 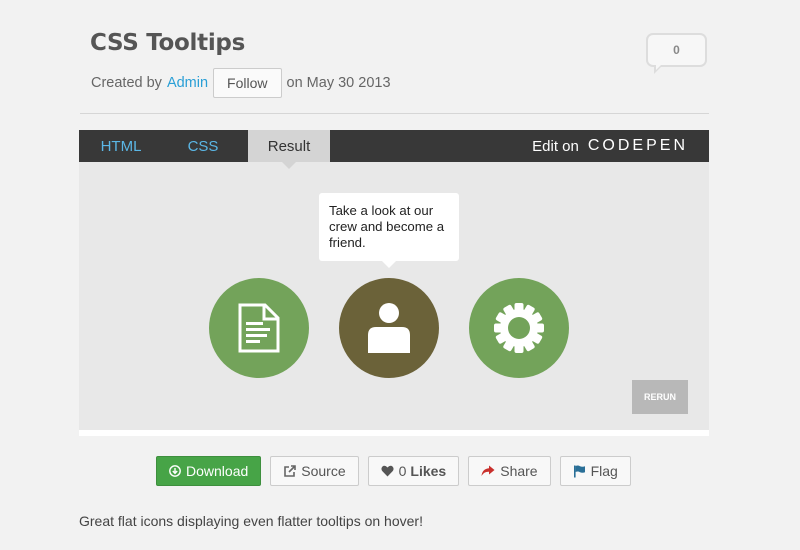 I want to click on download-button: Download, so click(x=209, y=471).